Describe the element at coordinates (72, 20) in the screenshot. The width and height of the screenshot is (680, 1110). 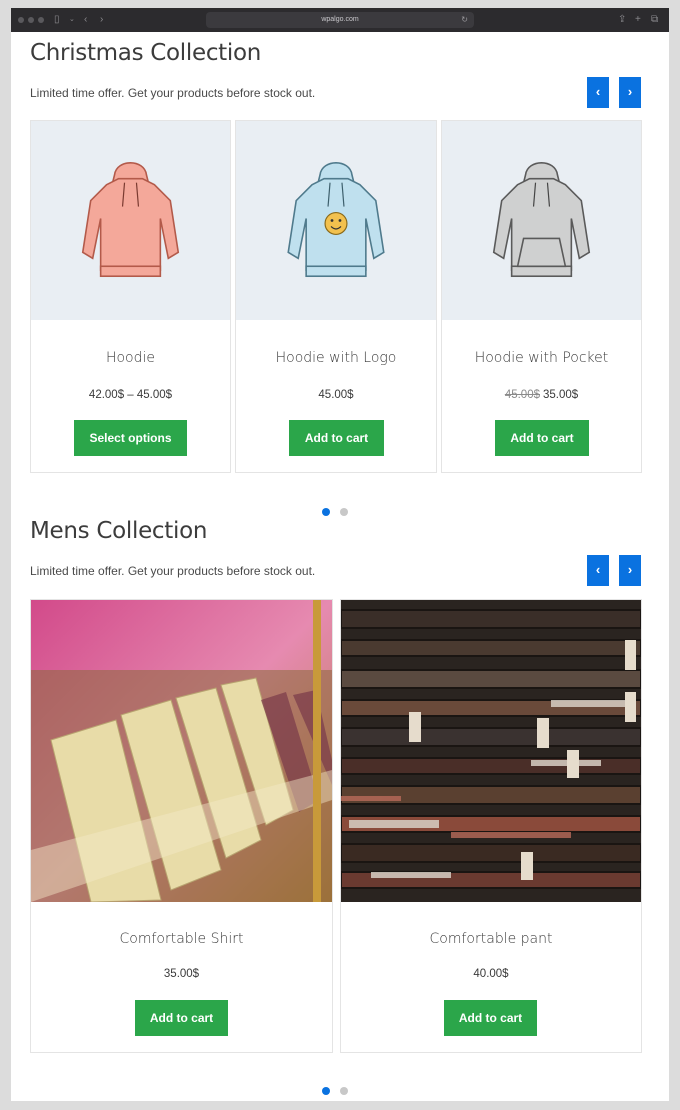
I see `chevron-down-icon: ⌄` at that location.